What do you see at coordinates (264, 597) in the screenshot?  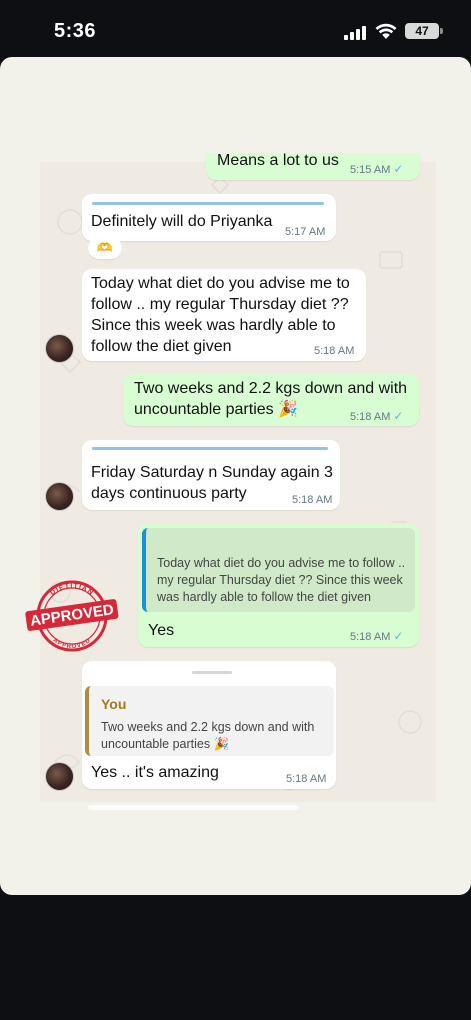 I see `quoted-text-line: was hardly able to follow the diet given` at bounding box center [264, 597].